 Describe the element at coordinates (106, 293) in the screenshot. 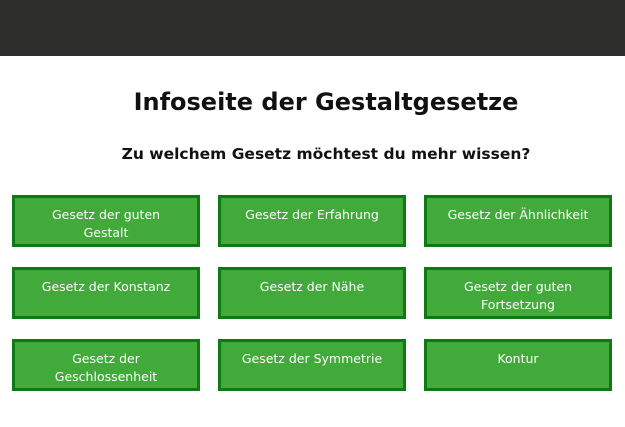

I see `button-gesetz-der-konstanz: Gesetz der Konstanz` at that location.